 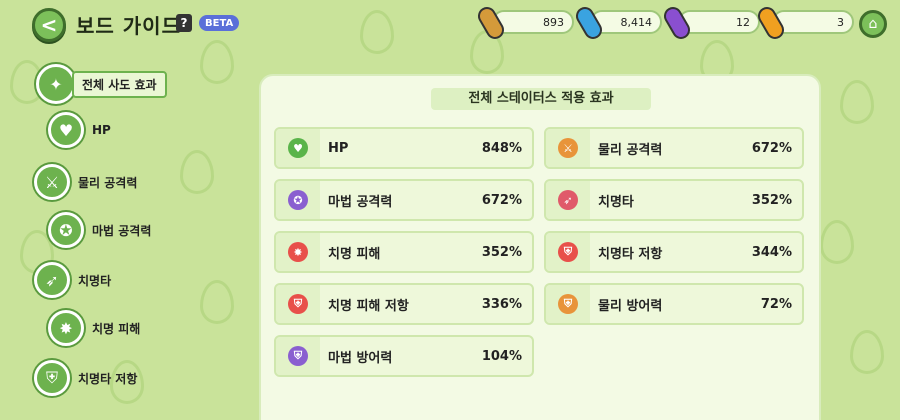 I want to click on stat-value: 848%, so click(x=501, y=148).